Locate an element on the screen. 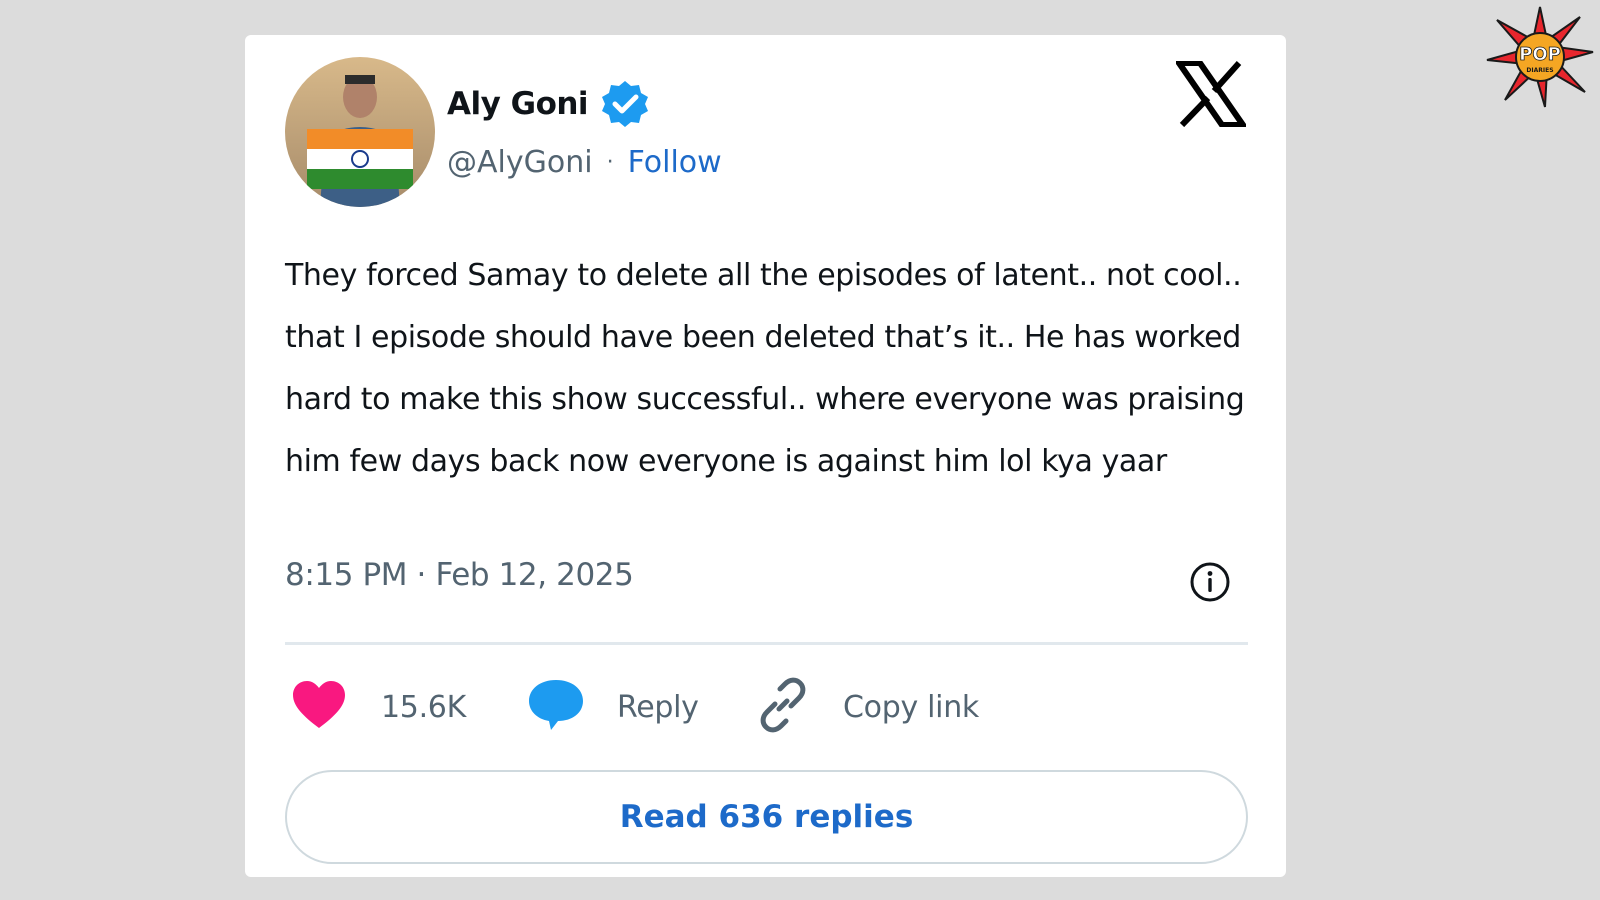 The width and height of the screenshot is (1600, 900). read-replies-button: Read 636 replies is located at coordinates (766, 817).